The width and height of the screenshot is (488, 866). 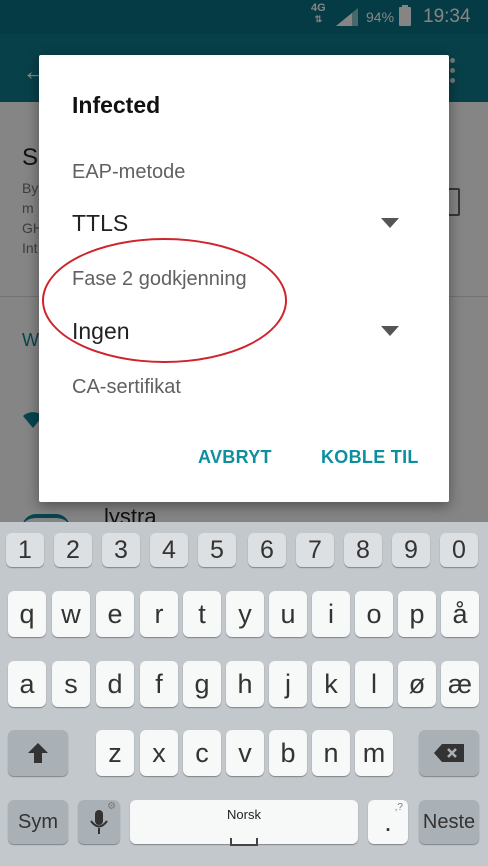 I want to click on key-k: k, so click(x=331, y=684).